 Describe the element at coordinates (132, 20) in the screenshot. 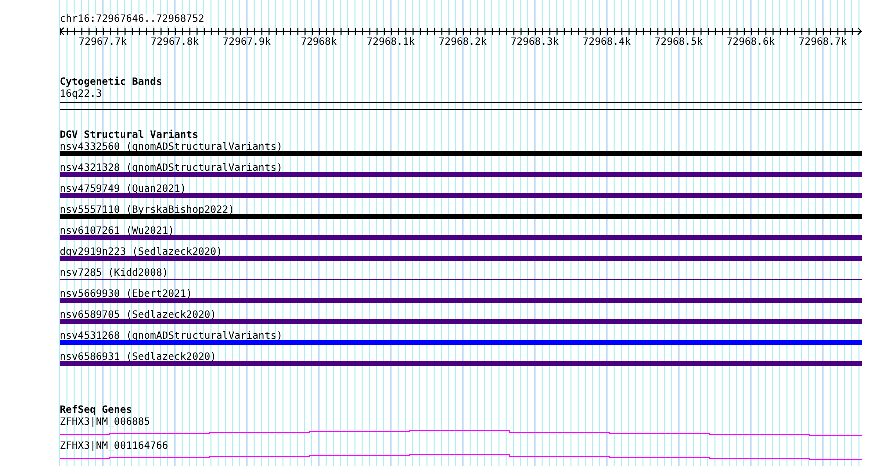

I see `locus-label: chr16:72967646..72968752` at that location.